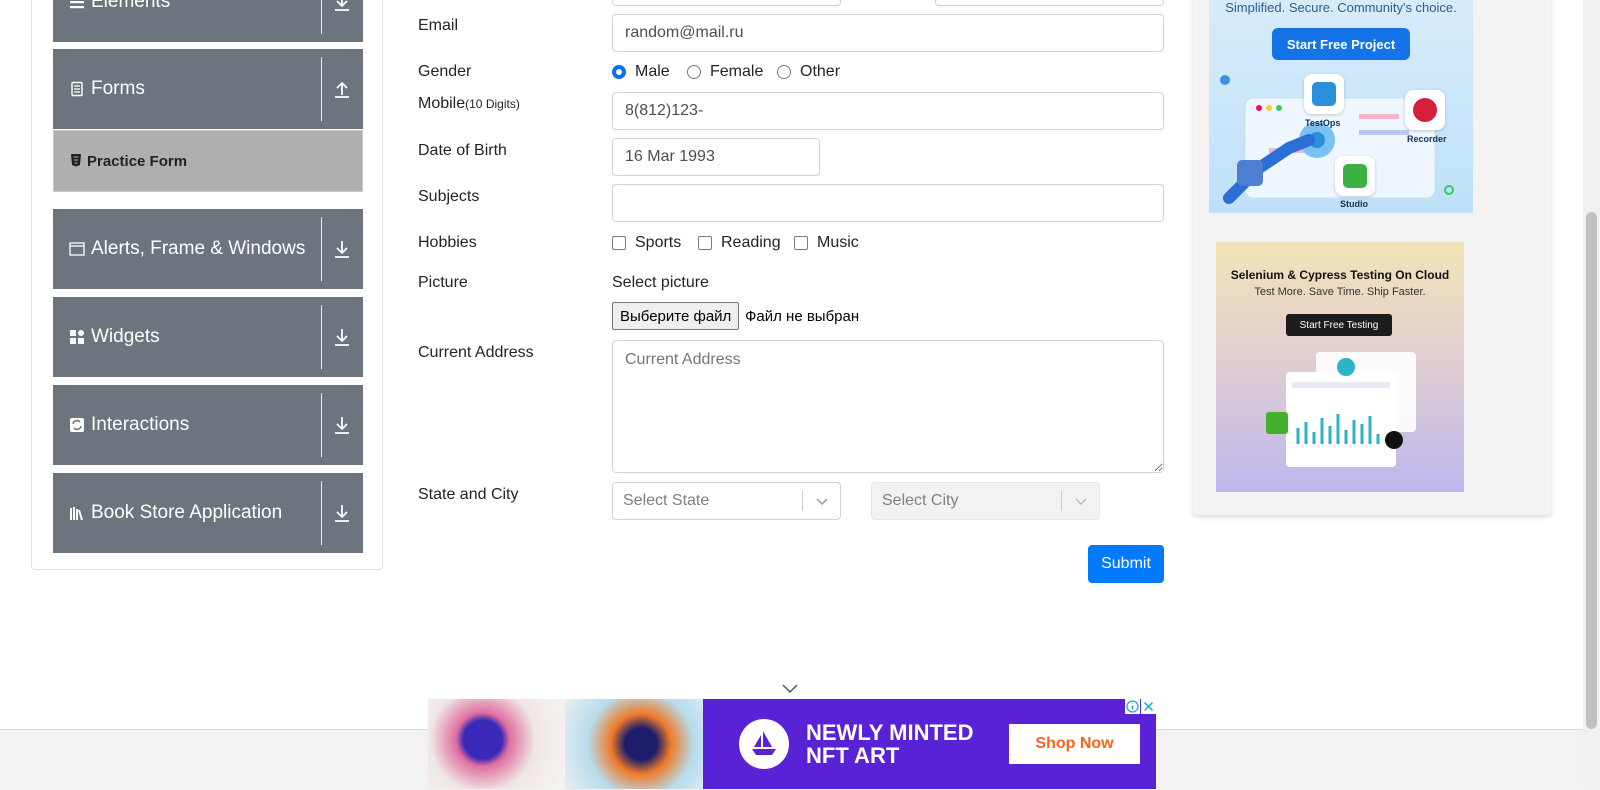  What do you see at coordinates (492, 104) in the screenshot?
I see `mobile-hint: (10 Digits)` at bounding box center [492, 104].